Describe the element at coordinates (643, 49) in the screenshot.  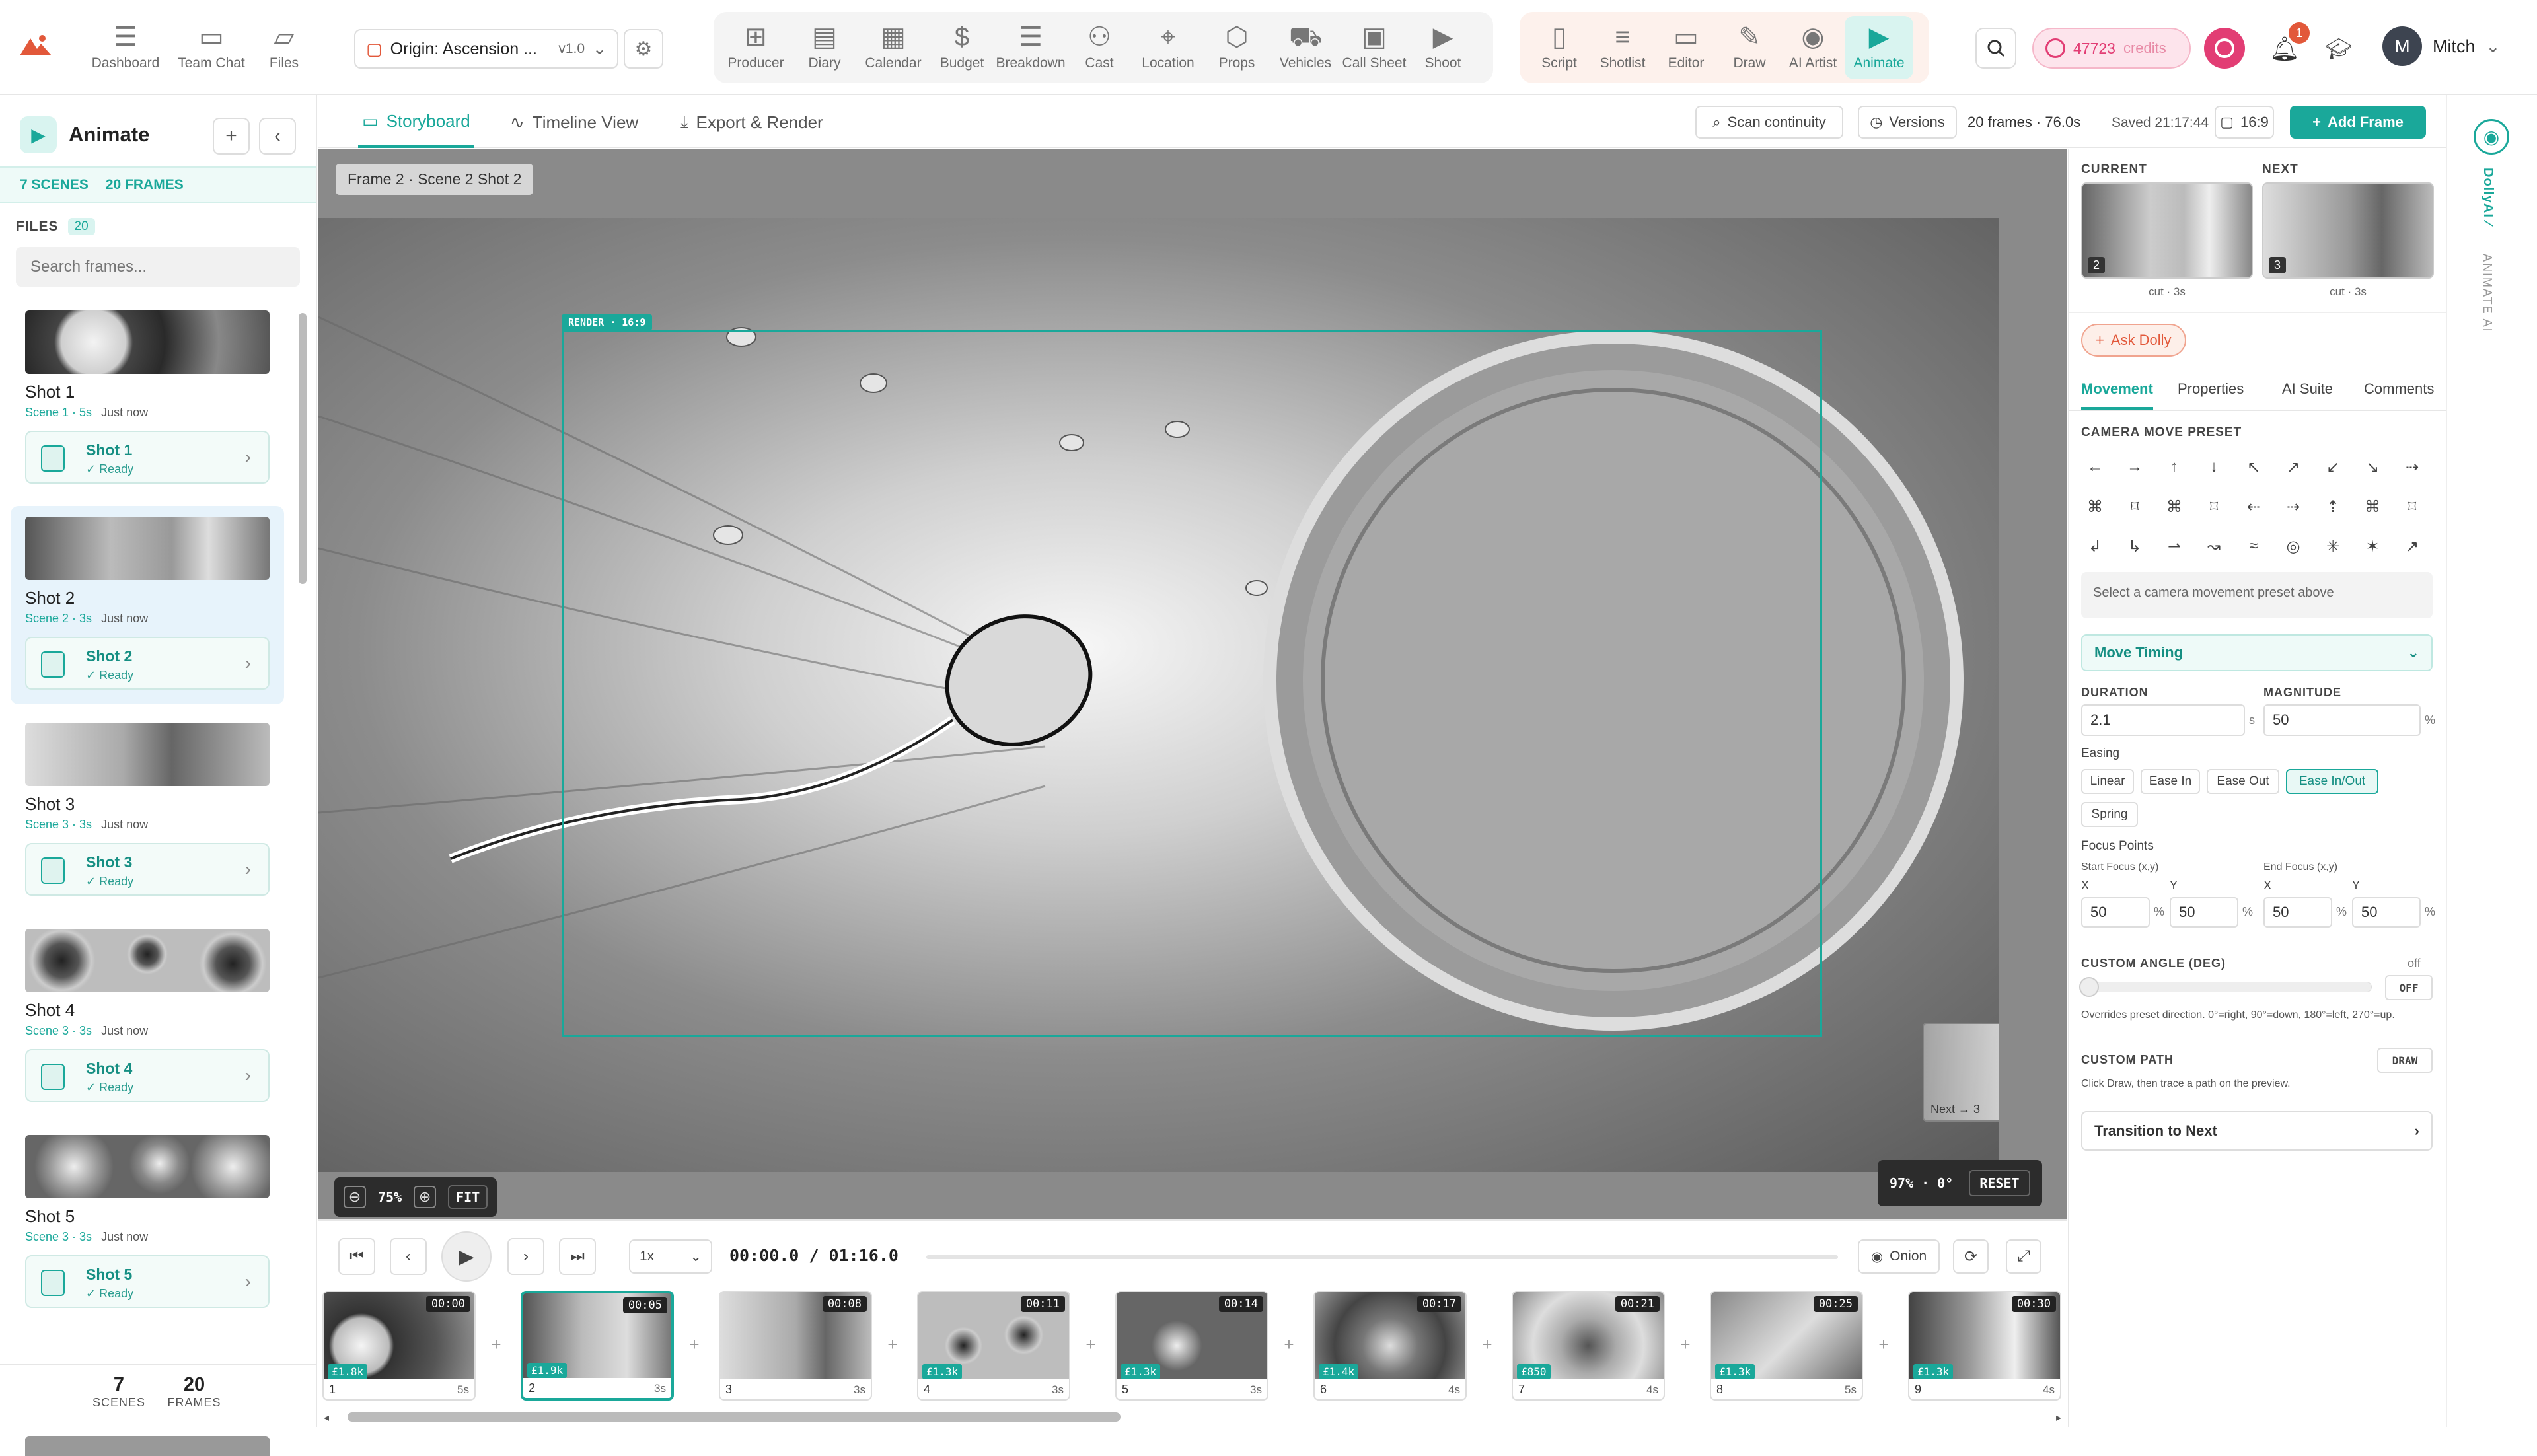
I see `project-settings-button: ⚙` at that location.